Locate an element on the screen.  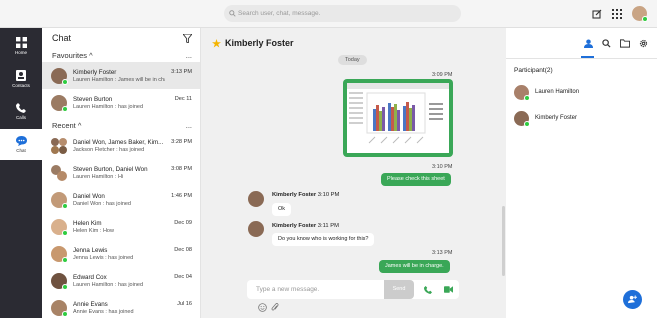
chat-time: 3:13 PM is located at coordinates (181, 72).